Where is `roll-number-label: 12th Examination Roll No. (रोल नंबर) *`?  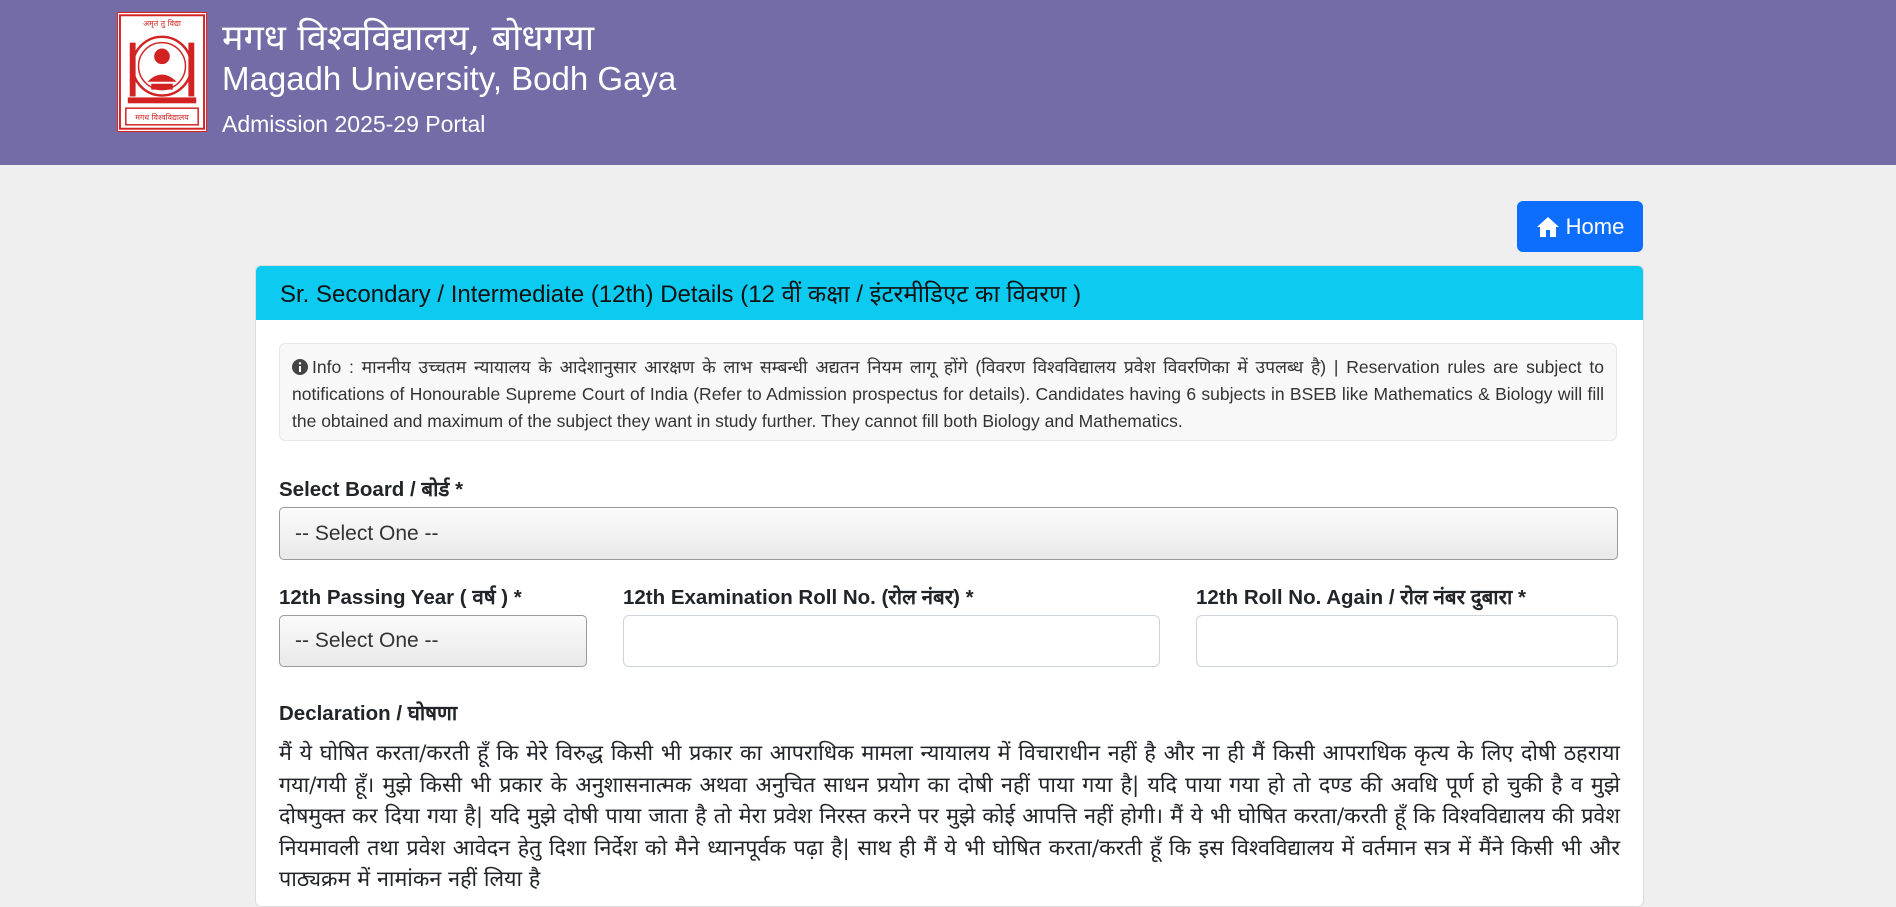
roll-number-label: 12th Examination Roll No. (रोल नंबर) * is located at coordinates (798, 597).